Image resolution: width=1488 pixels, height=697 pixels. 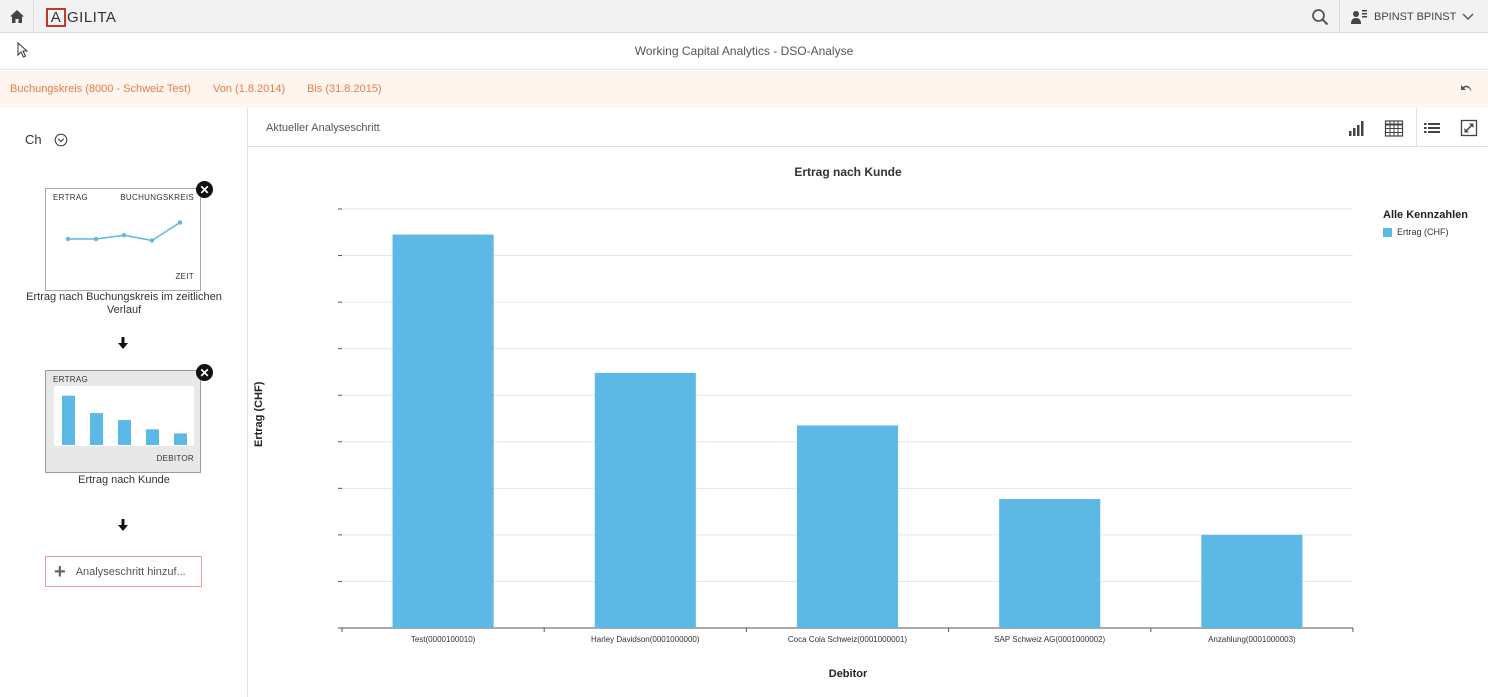 I want to click on search-icon, so click(x=1319, y=16).